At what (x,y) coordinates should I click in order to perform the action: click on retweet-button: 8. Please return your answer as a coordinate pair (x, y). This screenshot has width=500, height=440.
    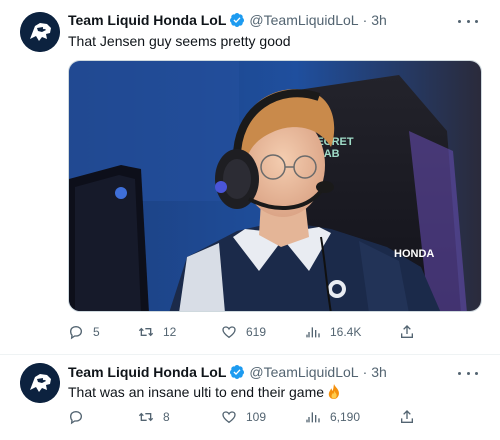
    Looking at the image, I should click on (154, 417).